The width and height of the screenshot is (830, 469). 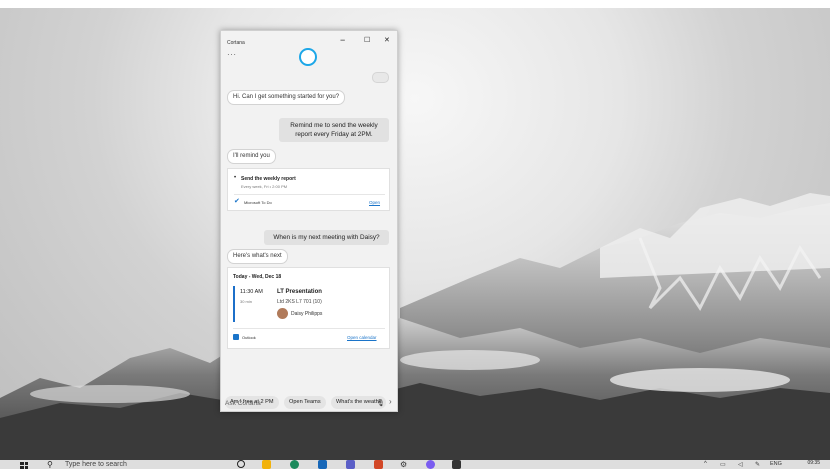 What do you see at coordinates (378, 464) in the screenshot?
I see `powerpoint-icon` at bounding box center [378, 464].